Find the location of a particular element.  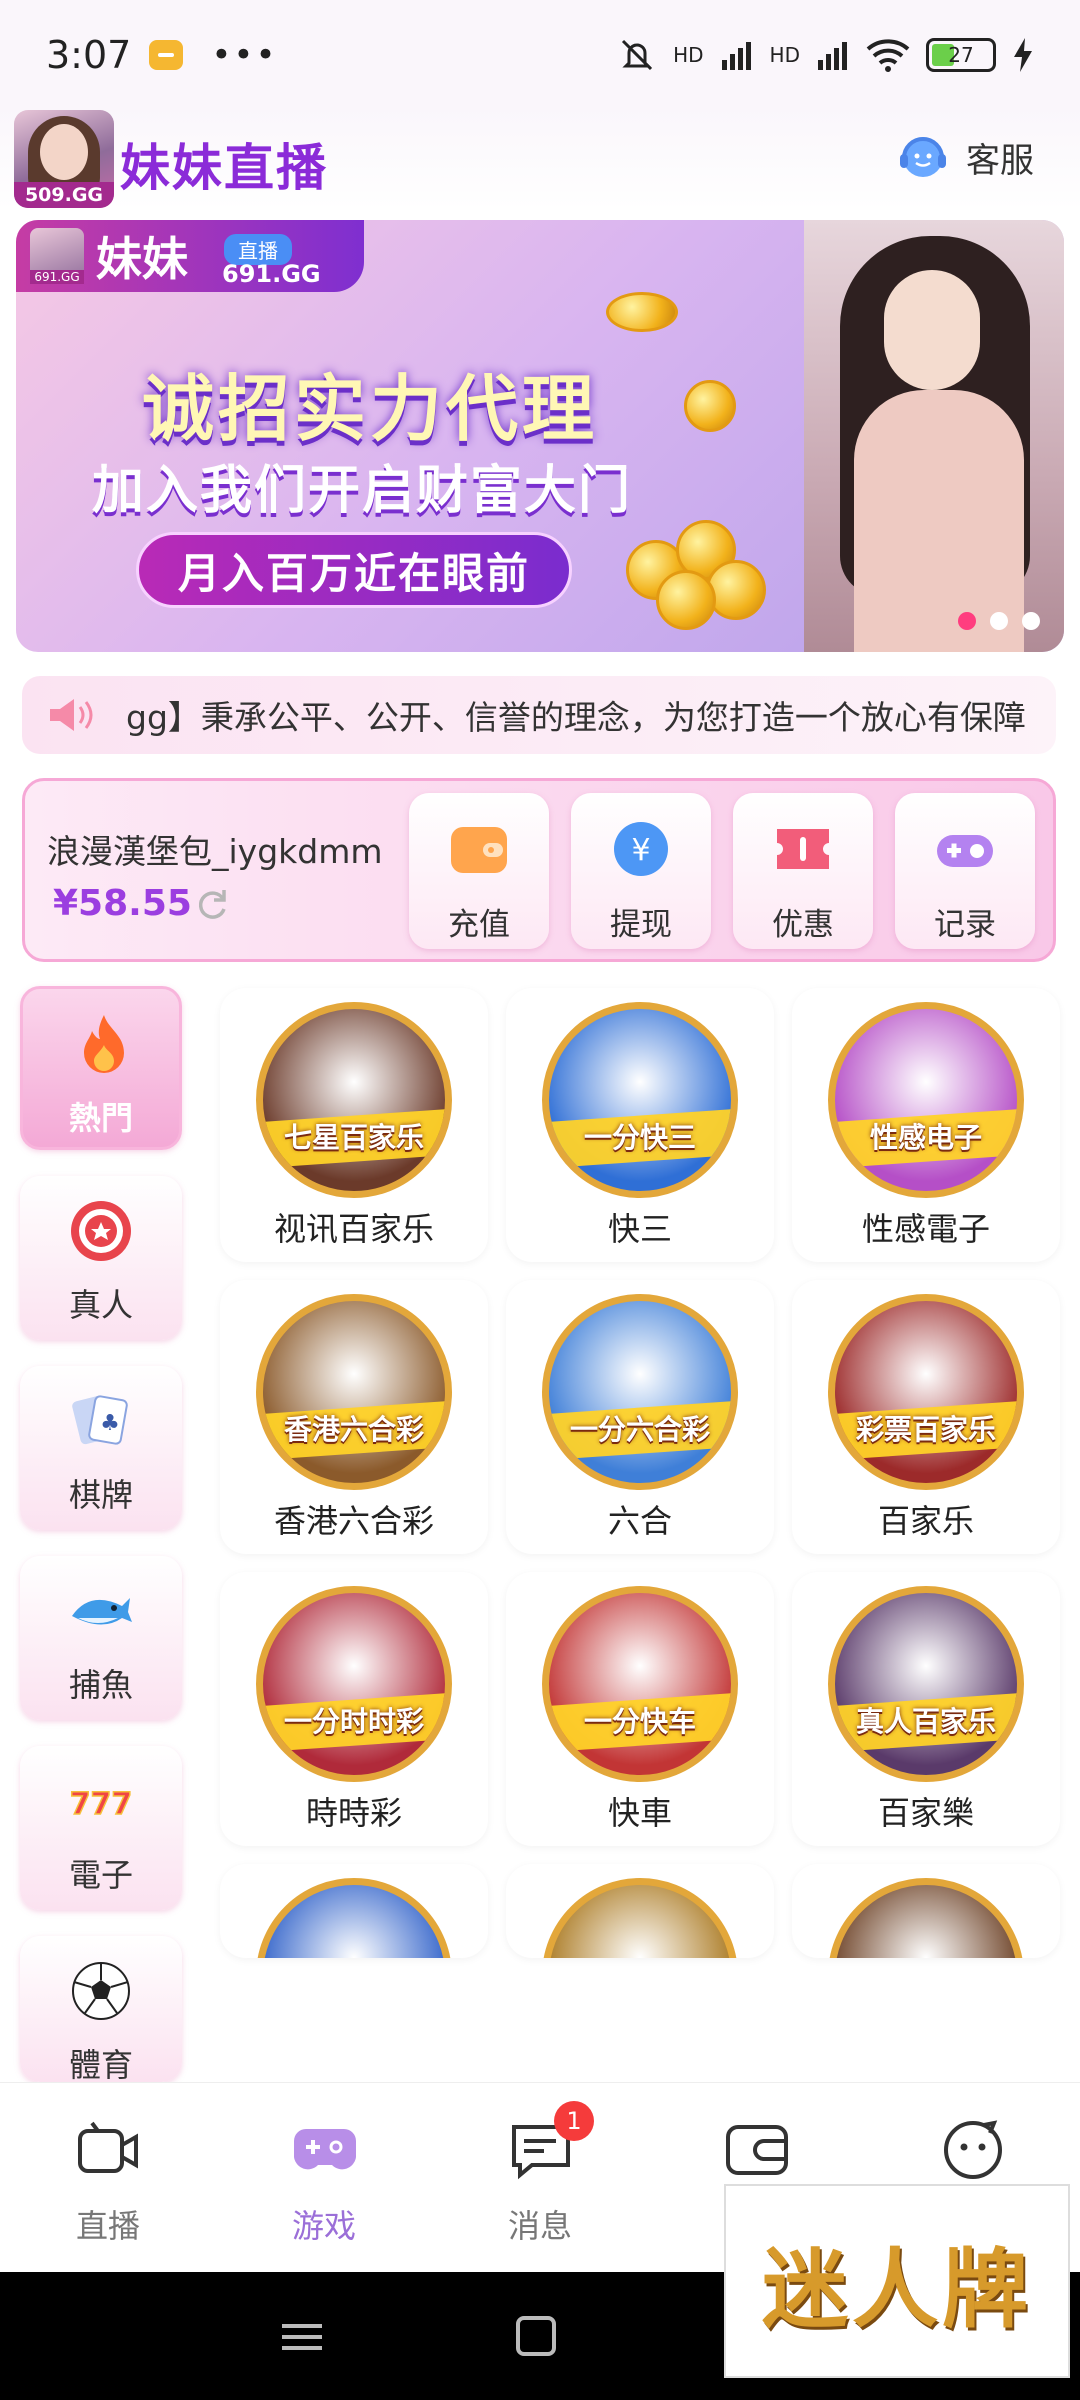

game-icon-title: 香港六合彩 is located at coordinates (353, 1429).